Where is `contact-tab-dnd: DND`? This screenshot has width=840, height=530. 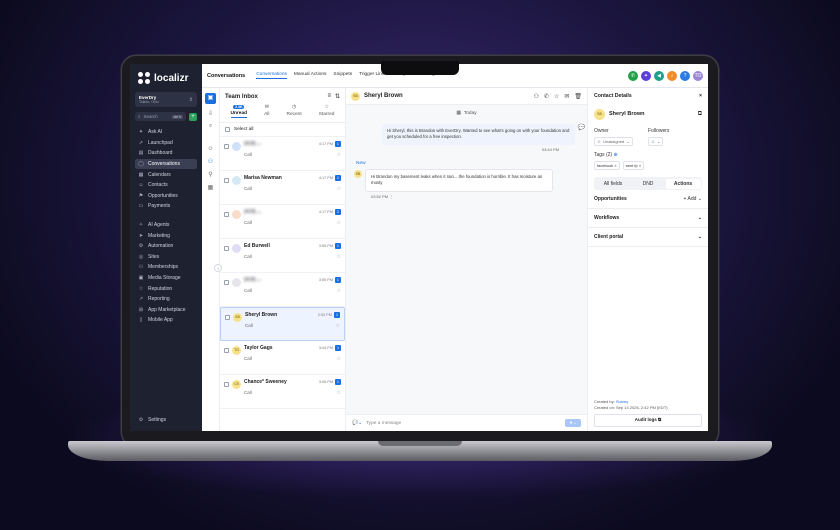 contact-tab-dnd: DND is located at coordinates (648, 184).